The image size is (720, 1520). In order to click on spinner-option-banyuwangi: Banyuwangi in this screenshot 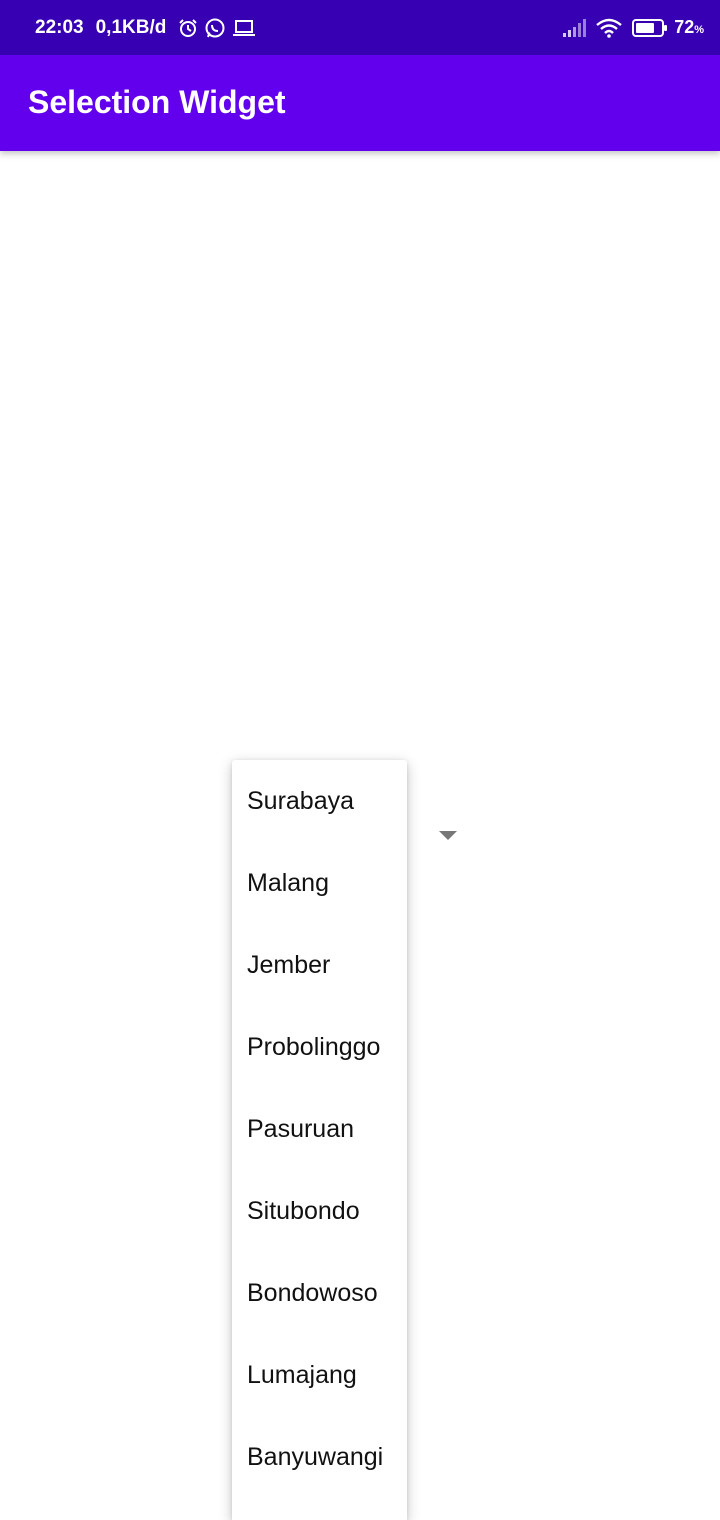, I will do `click(319, 1457)`.